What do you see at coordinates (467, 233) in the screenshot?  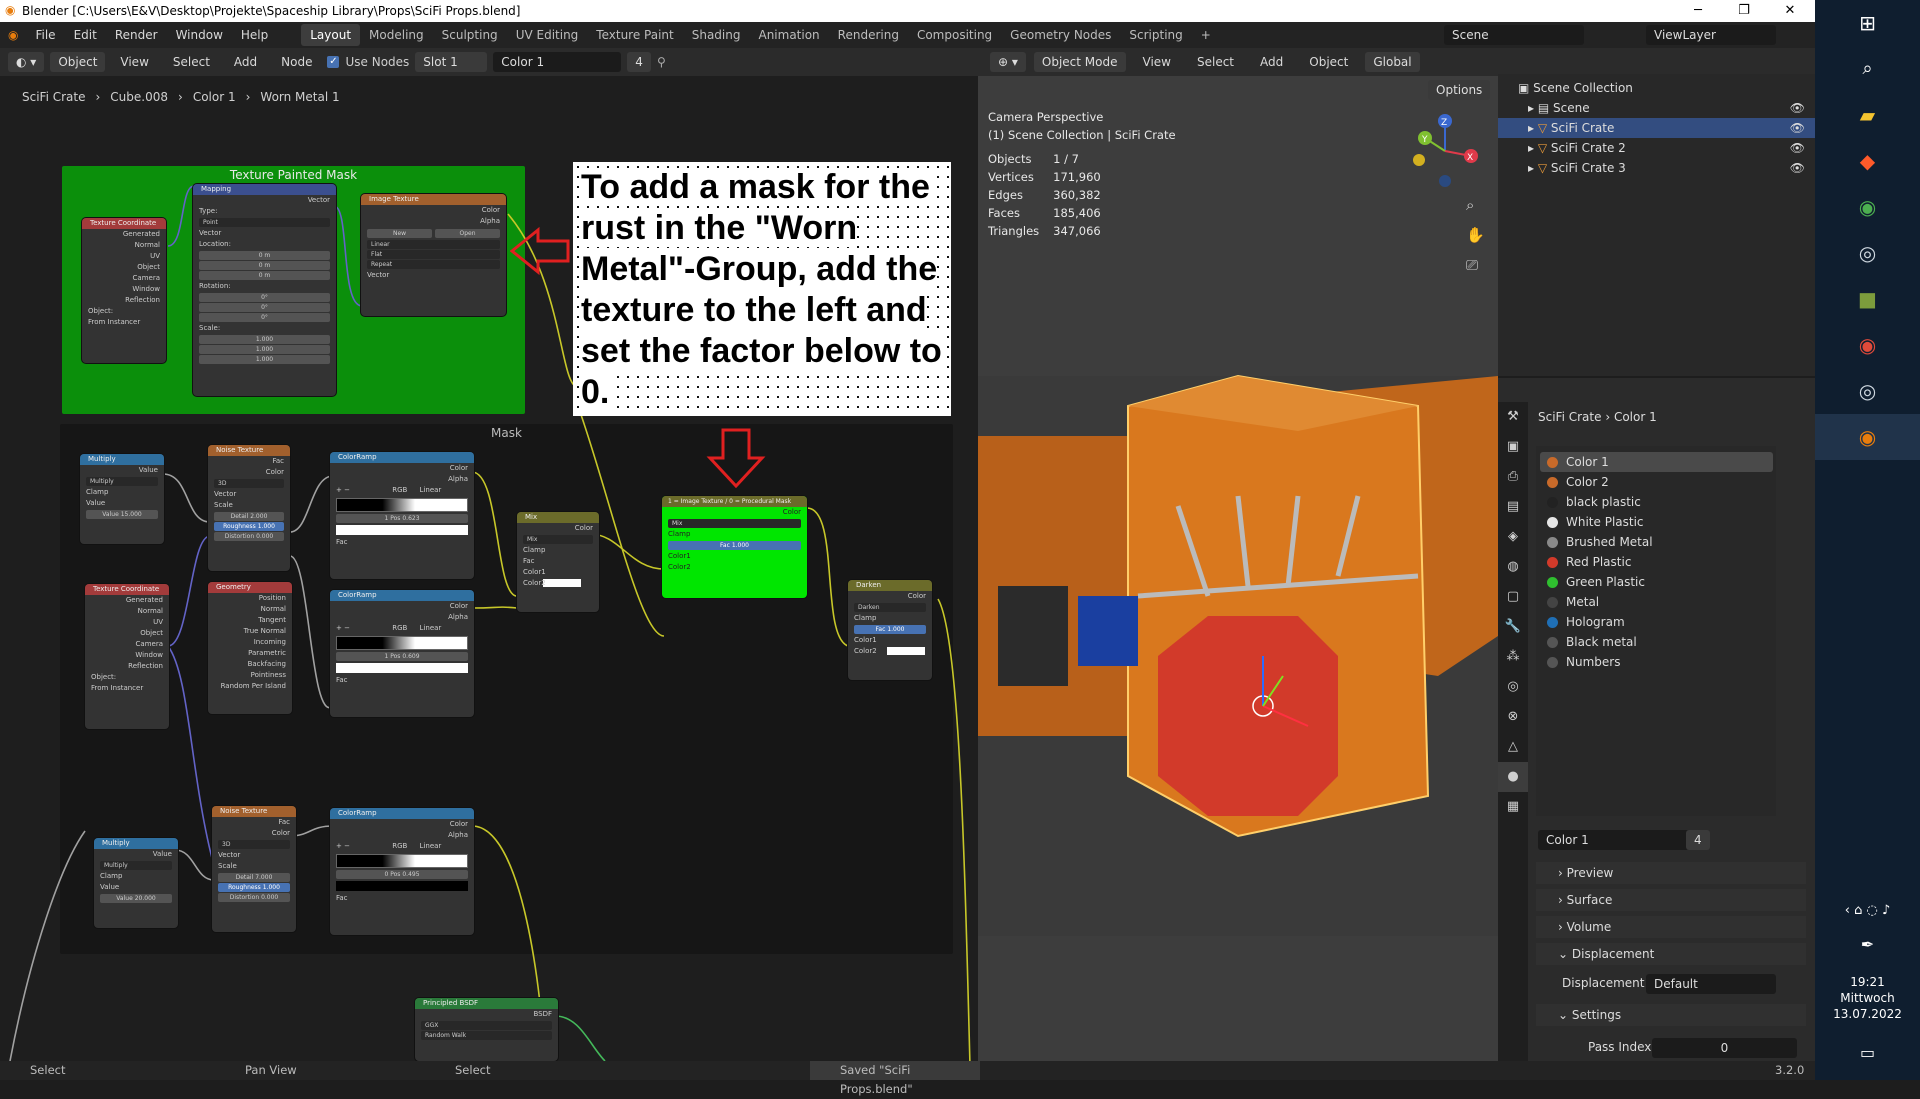 I see `open-image-button: Open` at bounding box center [467, 233].